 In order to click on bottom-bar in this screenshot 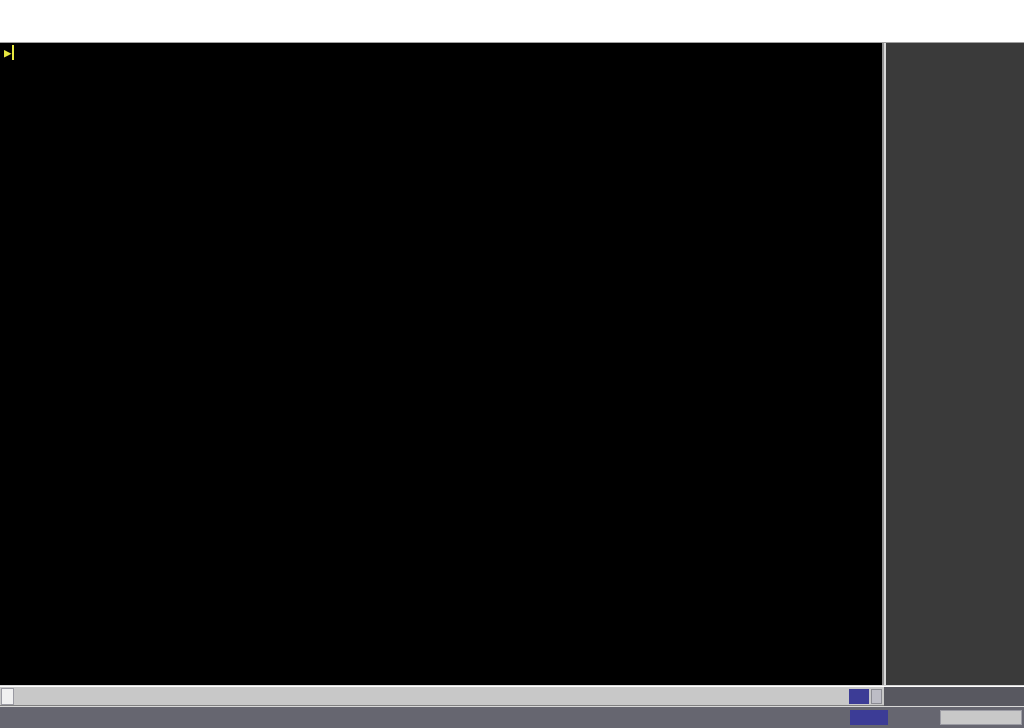, I will do `click(512, 717)`.